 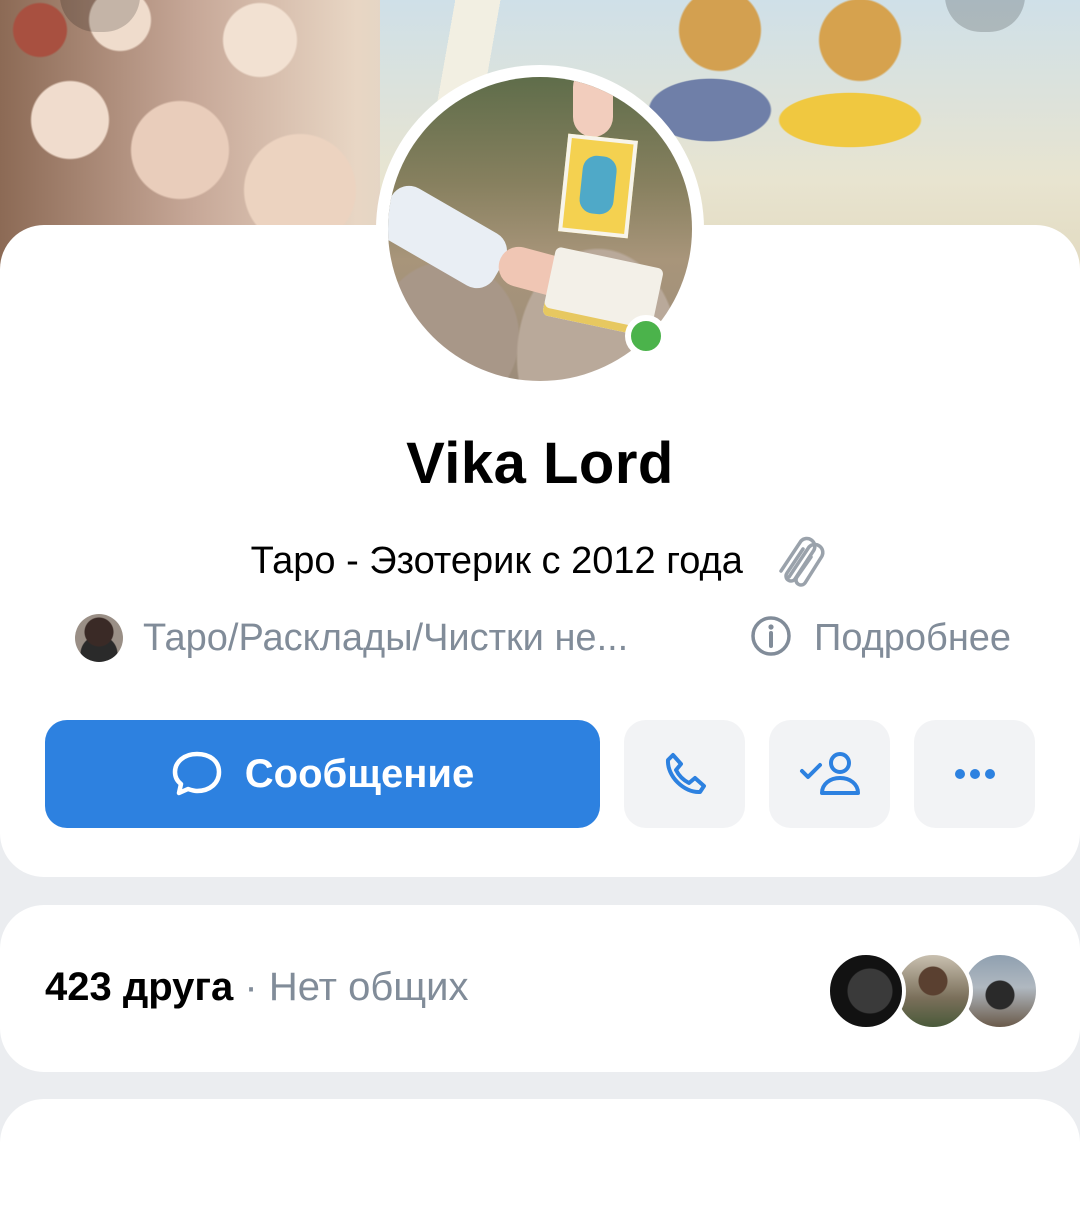 I want to click on message-button-label: Сообщение, so click(x=359, y=773).